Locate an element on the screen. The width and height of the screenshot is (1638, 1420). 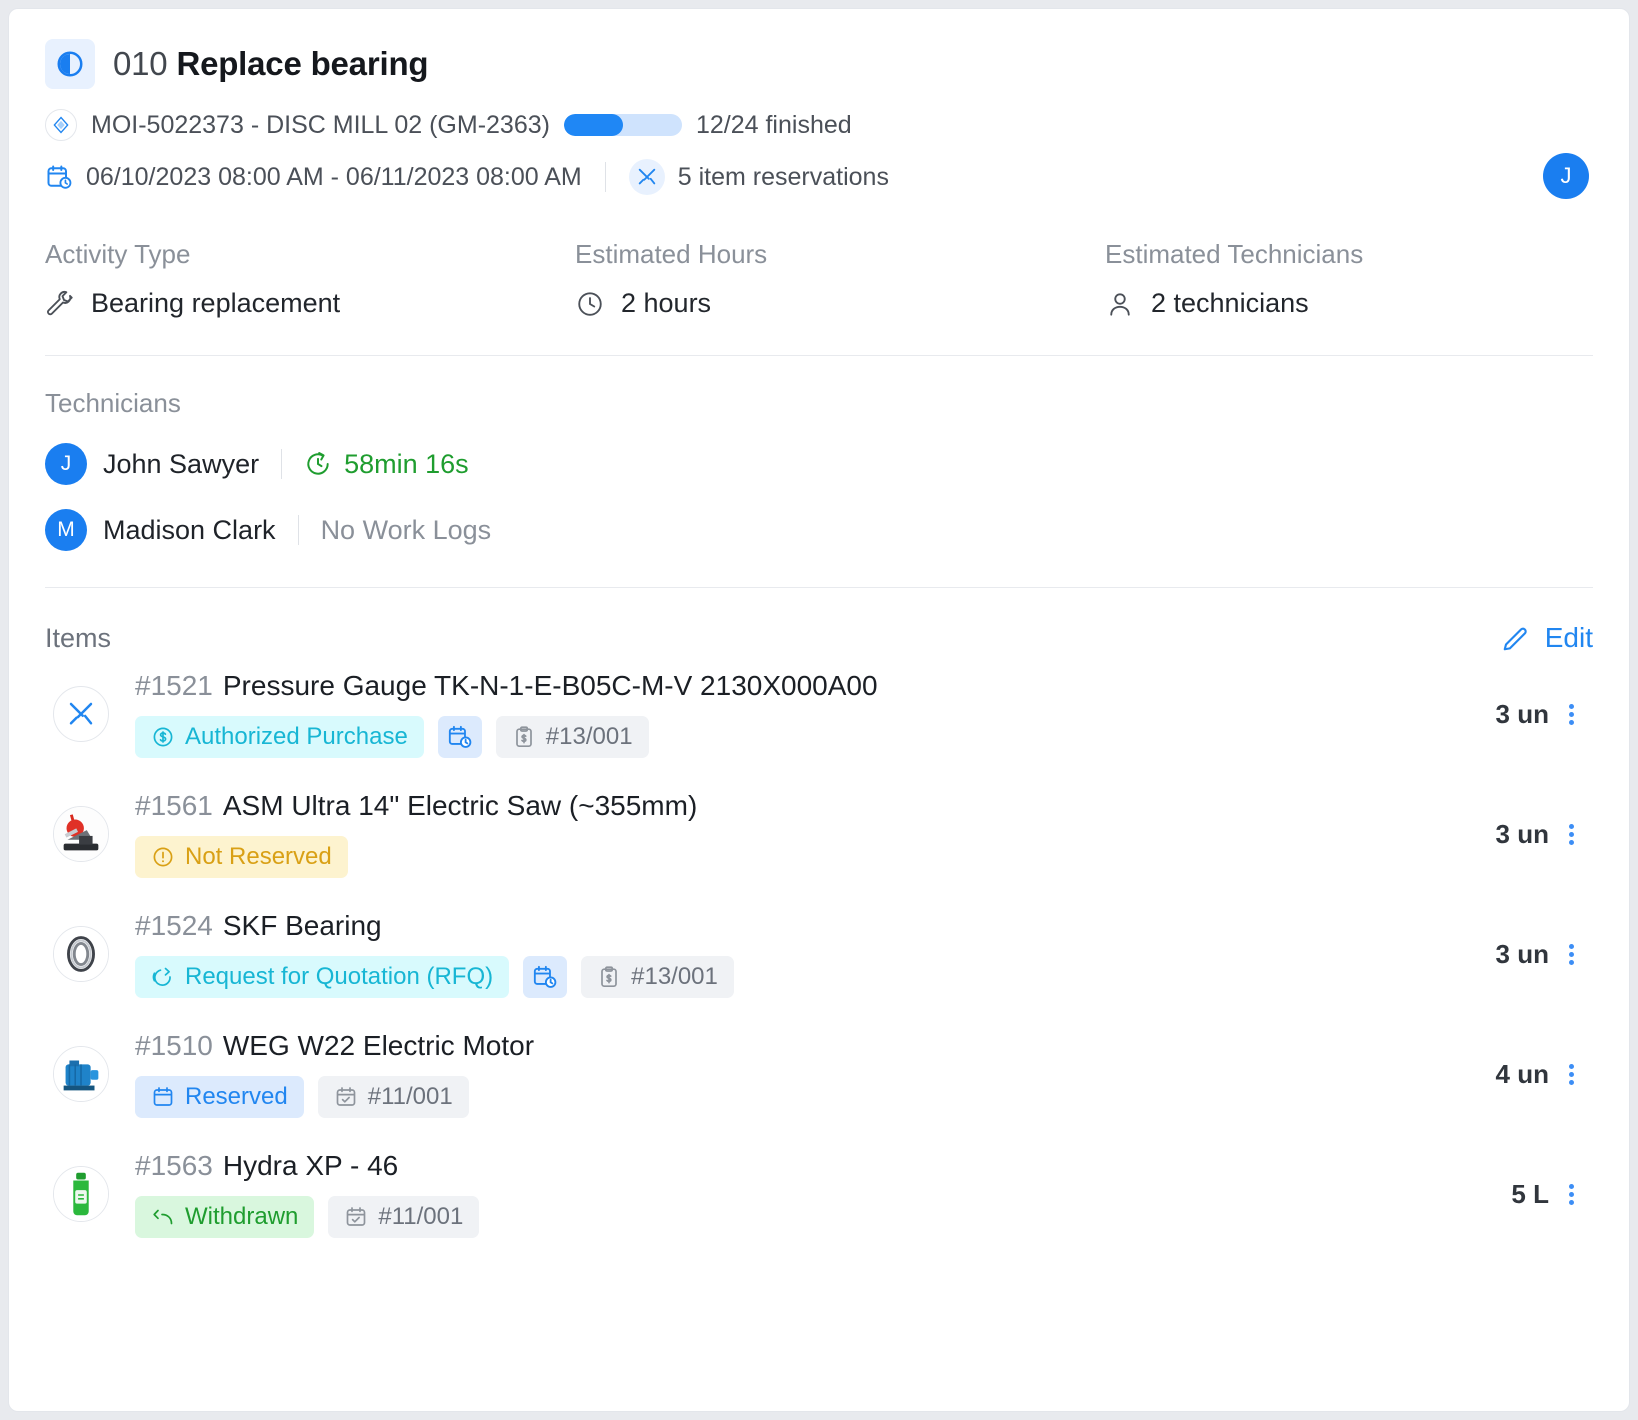
badge-label: Request for Quotation (RFQ) is located at coordinates (339, 976).